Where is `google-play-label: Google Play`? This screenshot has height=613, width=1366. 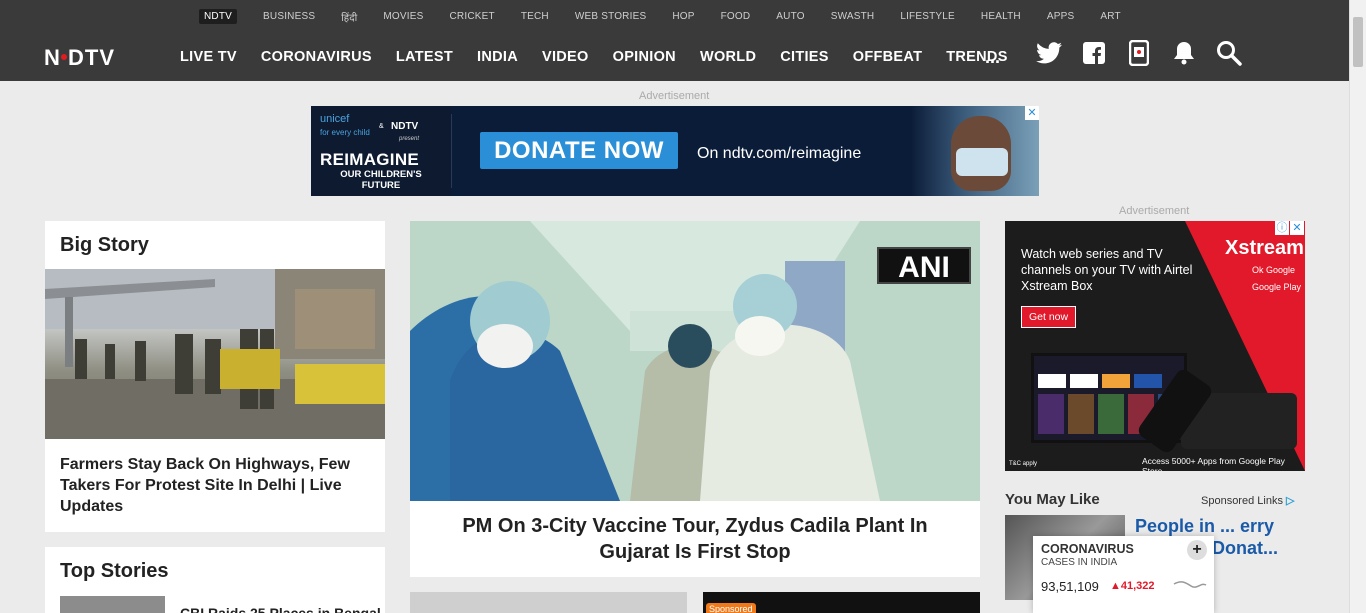 google-play-label: Google Play is located at coordinates (1277, 287).